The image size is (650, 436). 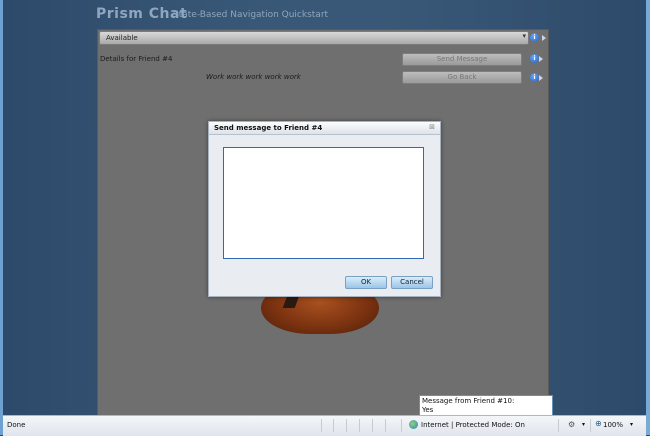 I want to click on security-zone-text: Internet | Protected Mode: On, so click(x=473, y=425).